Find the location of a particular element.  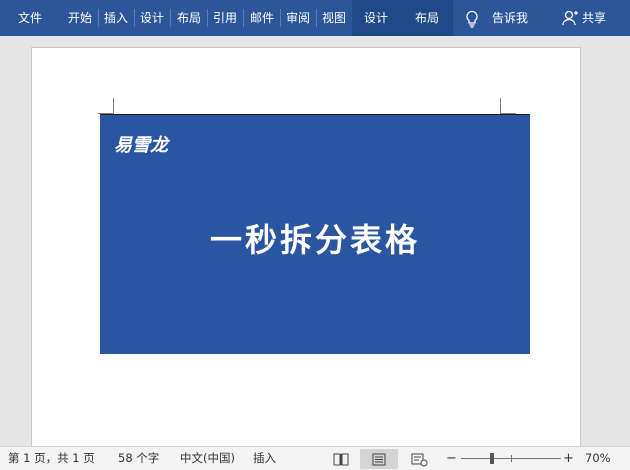

print-layout-icon is located at coordinates (379, 459).